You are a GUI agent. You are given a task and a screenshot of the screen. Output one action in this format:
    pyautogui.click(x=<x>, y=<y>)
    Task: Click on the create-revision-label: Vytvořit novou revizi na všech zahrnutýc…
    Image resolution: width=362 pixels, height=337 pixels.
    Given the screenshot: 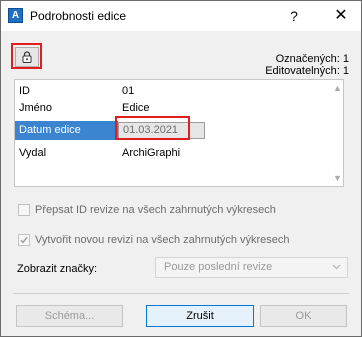 What is the action you would take?
    pyautogui.click(x=162, y=240)
    